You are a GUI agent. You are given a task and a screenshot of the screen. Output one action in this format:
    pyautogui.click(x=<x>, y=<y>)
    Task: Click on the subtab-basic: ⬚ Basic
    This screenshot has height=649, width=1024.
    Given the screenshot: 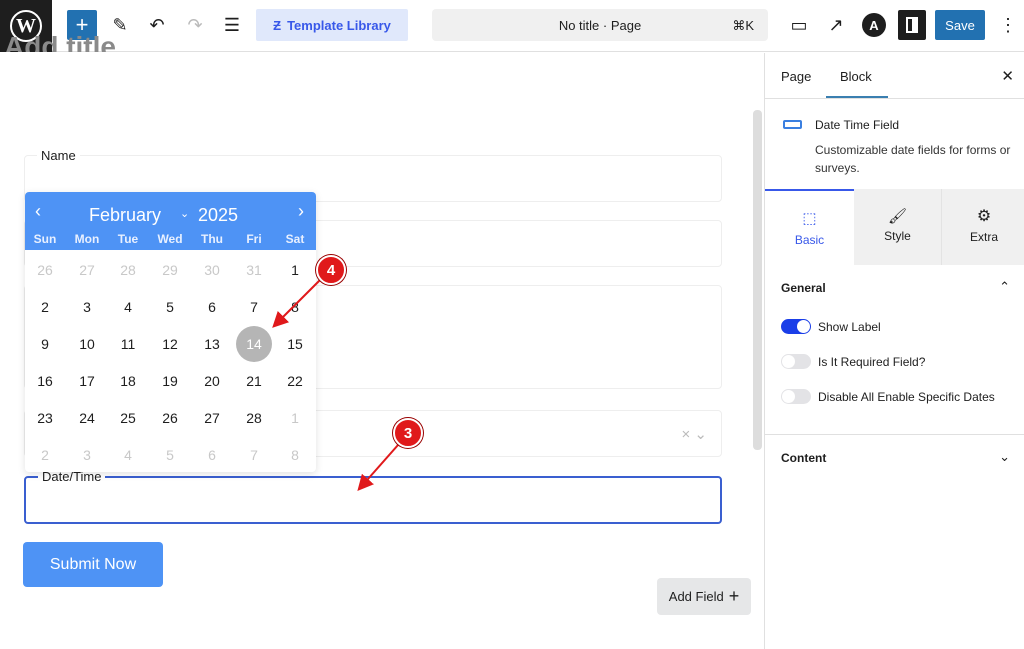 What is the action you would take?
    pyautogui.click(x=809, y=227)
    